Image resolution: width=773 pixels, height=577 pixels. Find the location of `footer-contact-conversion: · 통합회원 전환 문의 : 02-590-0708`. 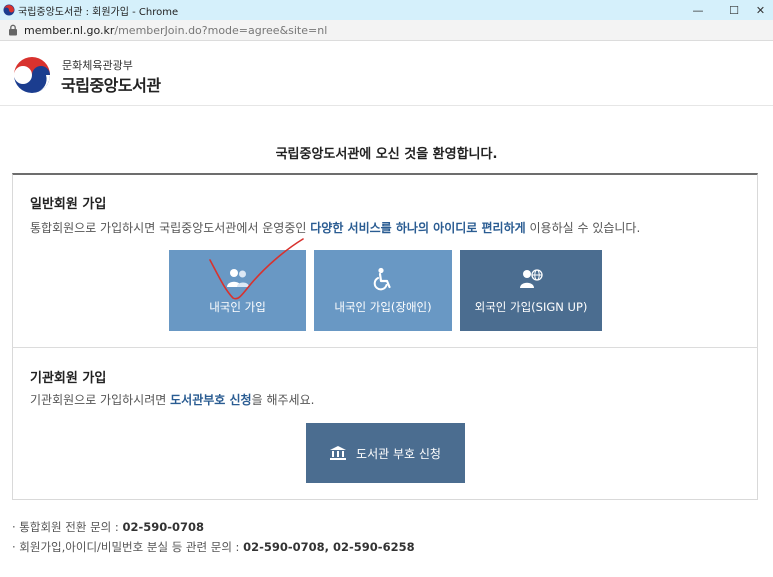

footer-contact-conversion: · 통합회원 전환 문의 : 02-590-0708 is located at coordinates (108, 527).